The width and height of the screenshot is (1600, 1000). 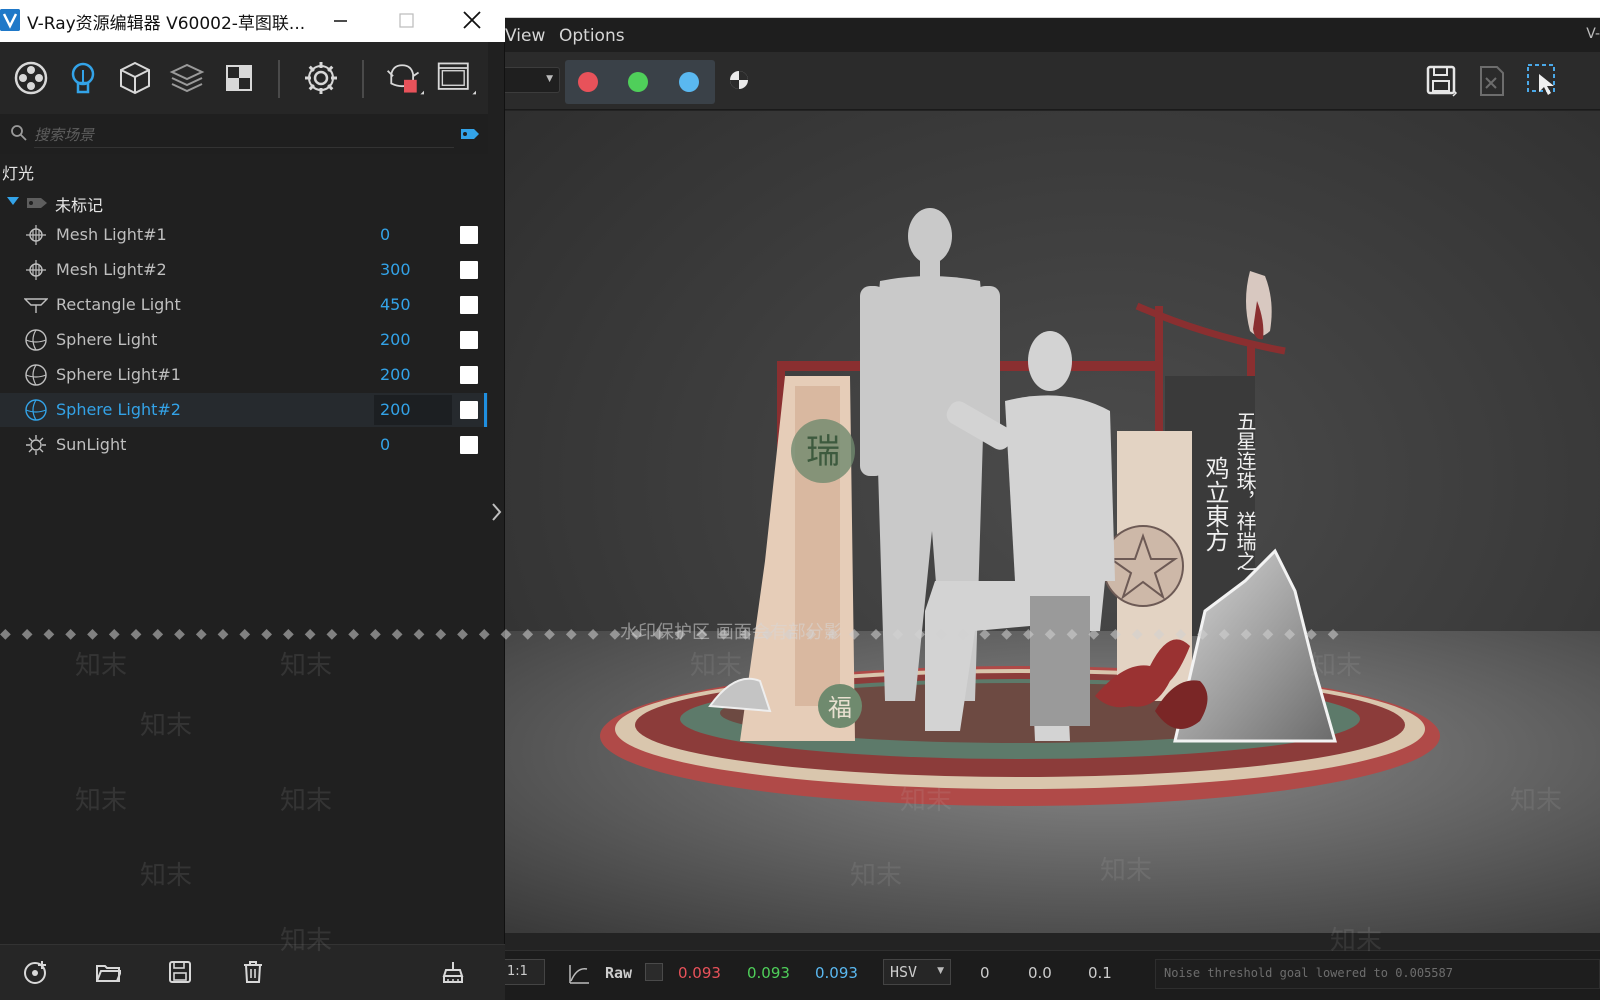 I want to click on status-message: Noise threshold goal lowered to 0.005587, so click(x=1377, y=974).